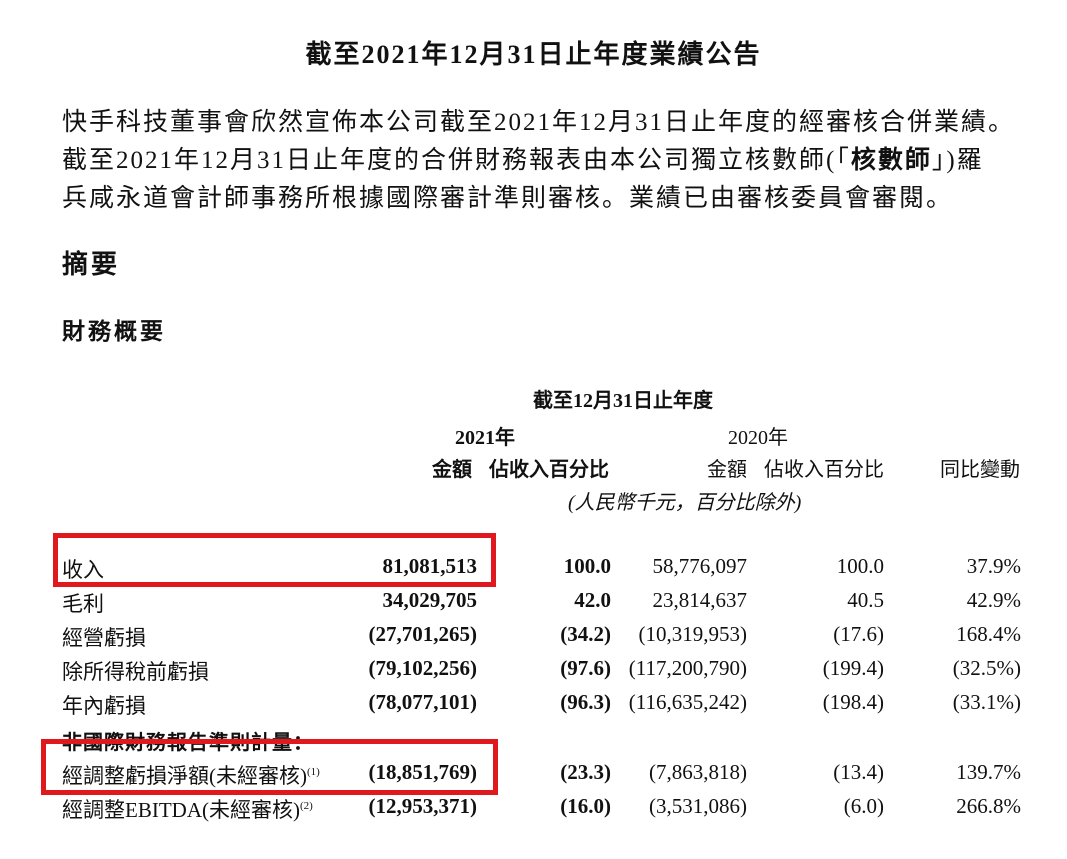 The width and height of the screenshot is (1067, 859). Describe the element at coordinates (430, 566) in the screenshot. I see `amount-2021: 81,081,513` at that location.